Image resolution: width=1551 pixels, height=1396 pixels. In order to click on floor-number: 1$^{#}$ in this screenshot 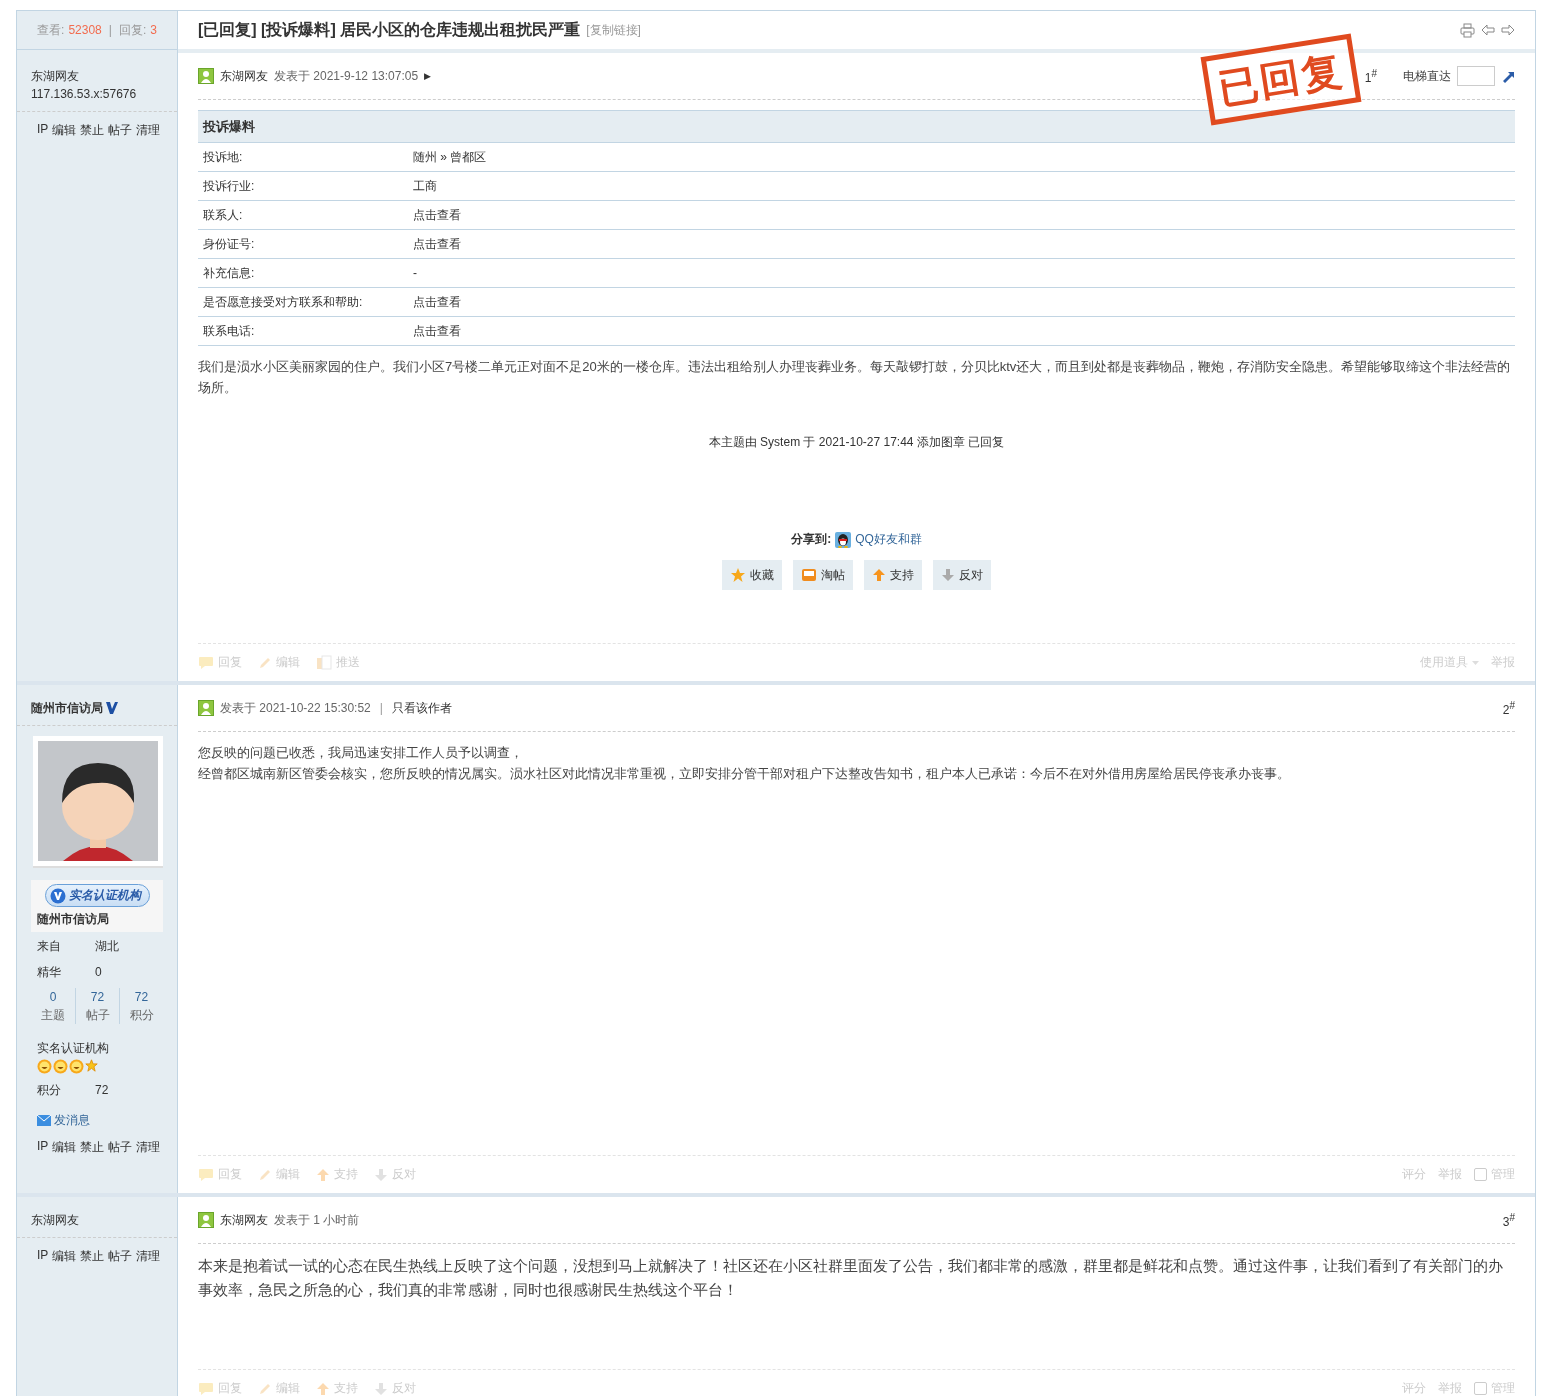, I will do `click(1370, 76)`.